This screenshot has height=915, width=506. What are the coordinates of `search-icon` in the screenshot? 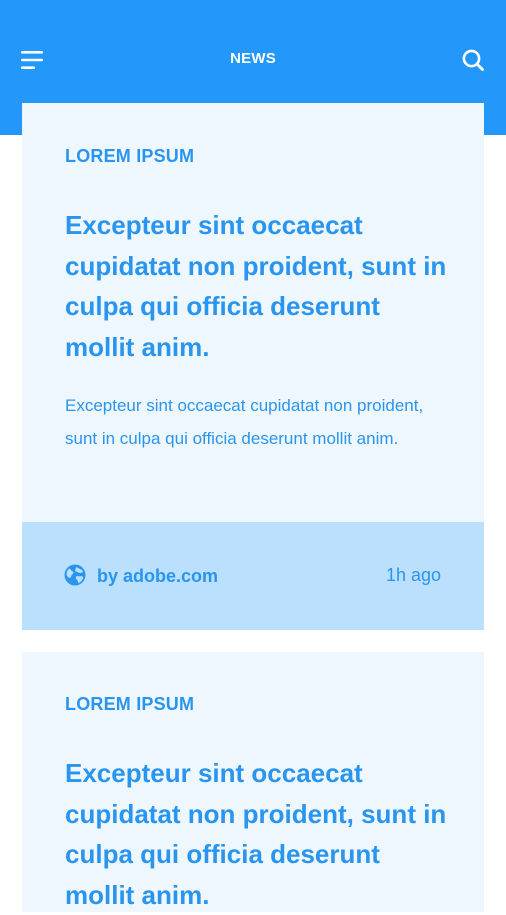 It's located at (473, 60).